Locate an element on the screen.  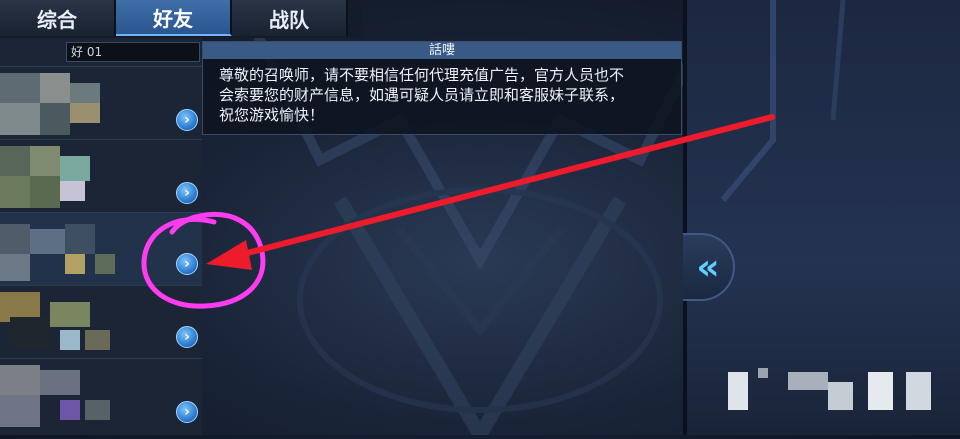
friend-search-input: 好 01 is located at coordinates (133, 52).